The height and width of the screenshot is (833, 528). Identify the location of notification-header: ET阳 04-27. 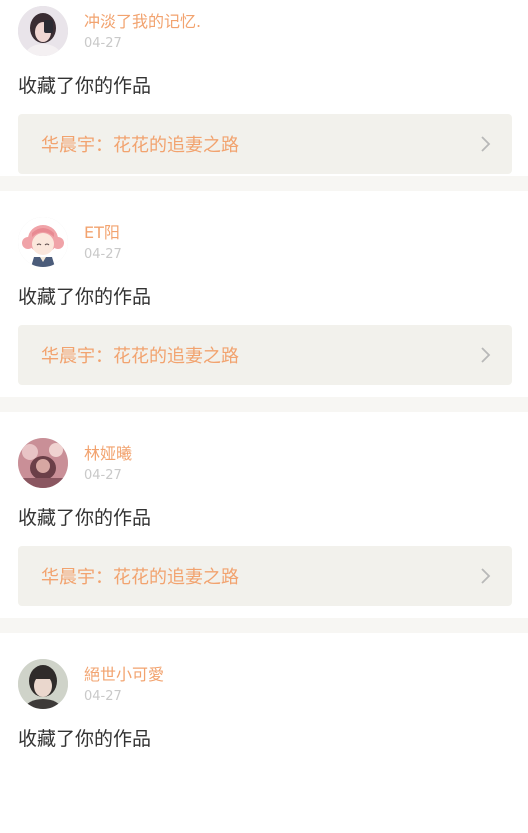
(265, 240).